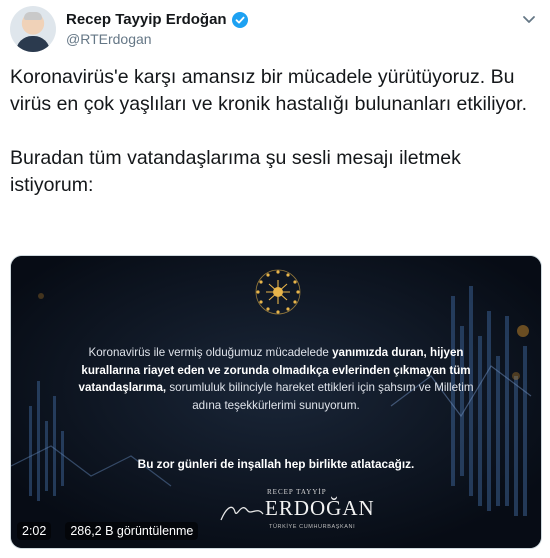 This screenshot has height=558, width=550. Describe the element at coordinates (312, 527) in the screenshot. I see `signature-title: TÜRKİYE CUMHURBAŞKANI` at that location.